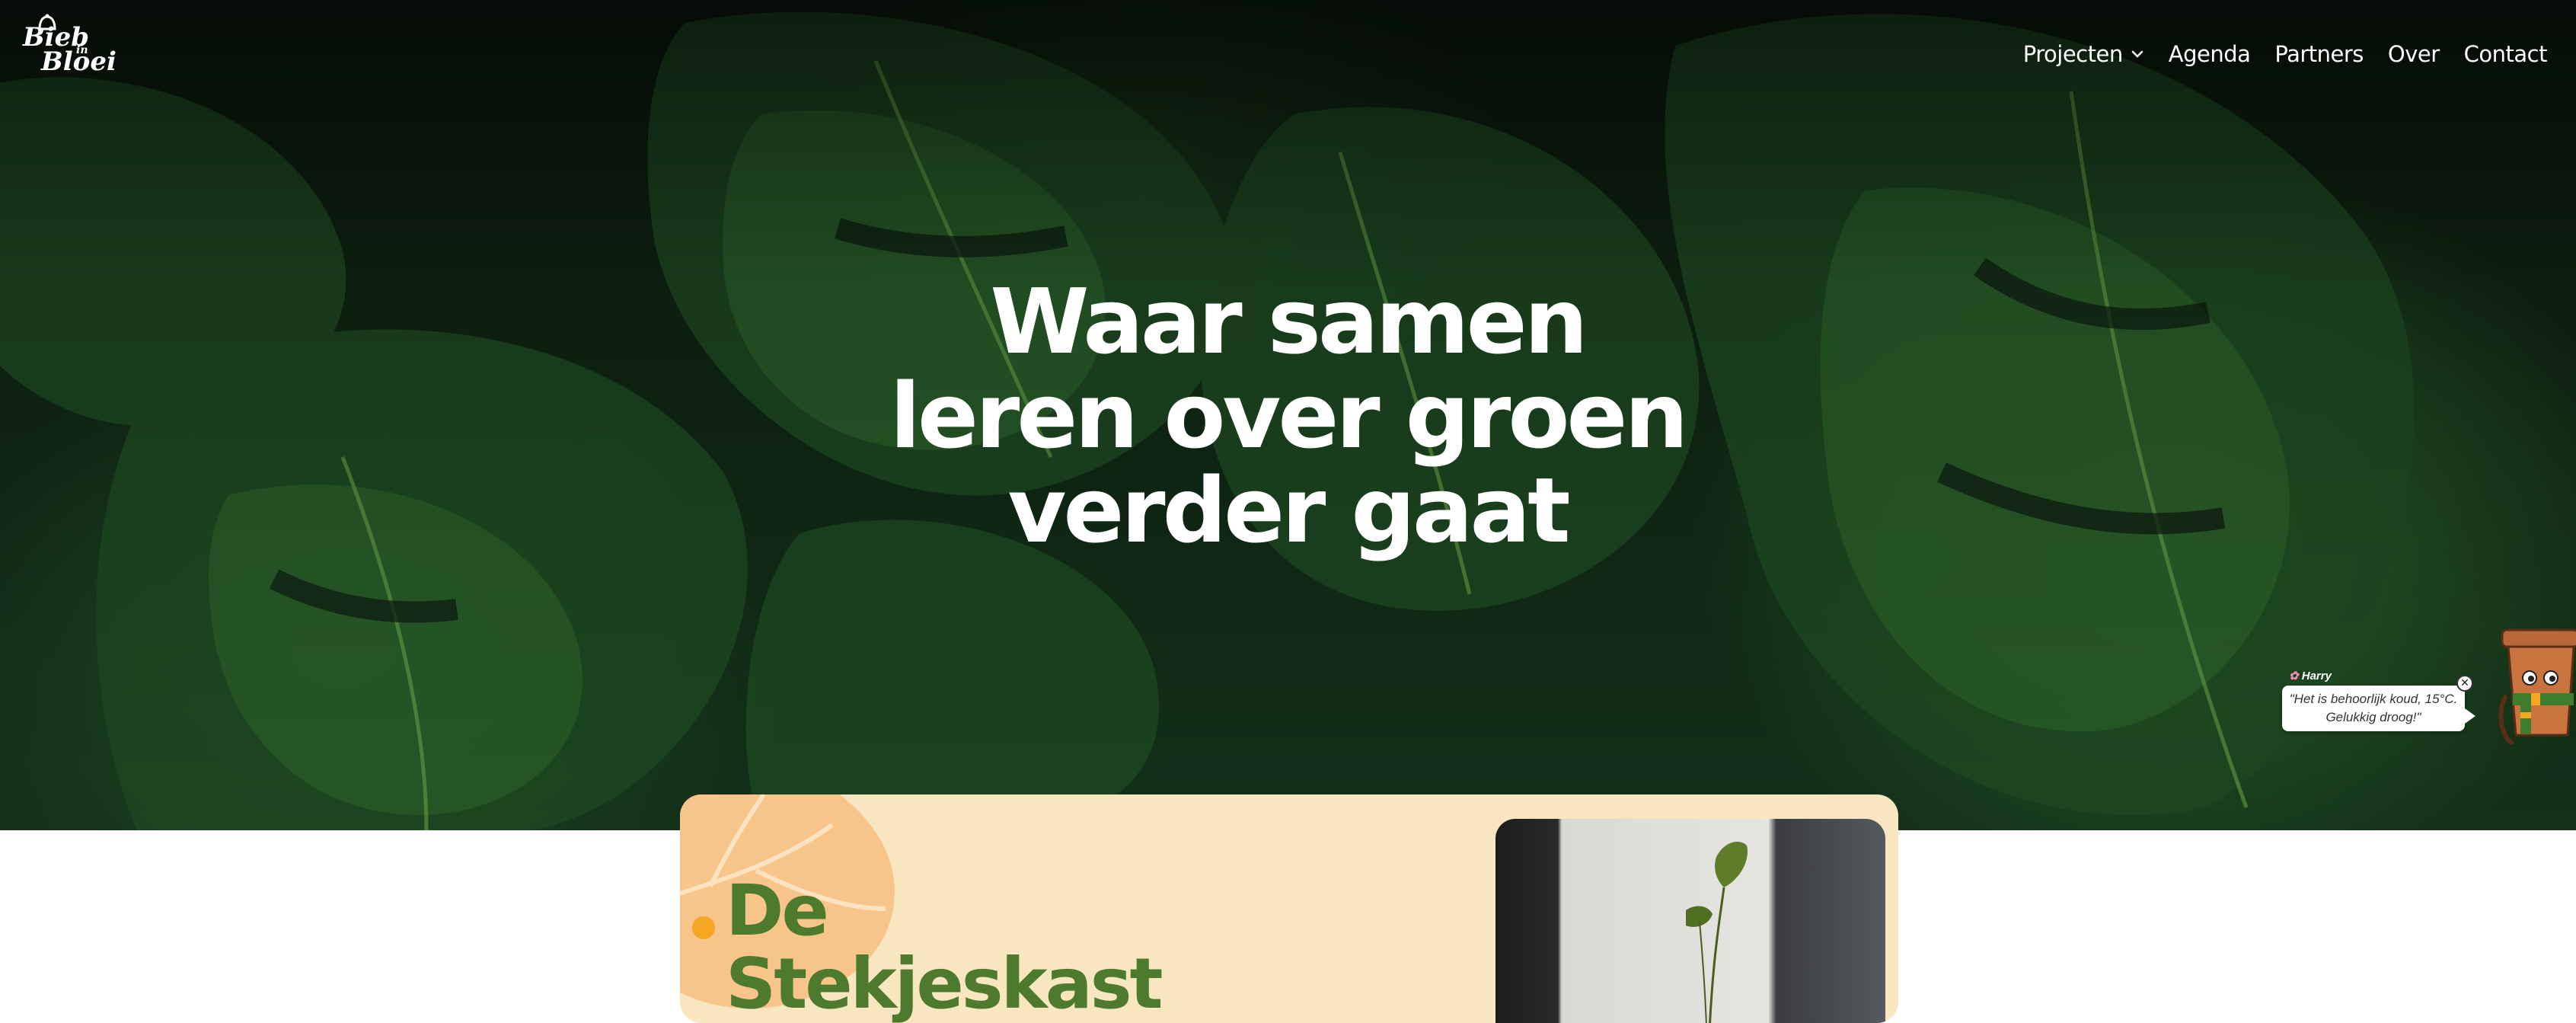 This screenshot has height=1023, width=2576. I want to click on hero-headline-line: leren over groen, so click(1289, 415).